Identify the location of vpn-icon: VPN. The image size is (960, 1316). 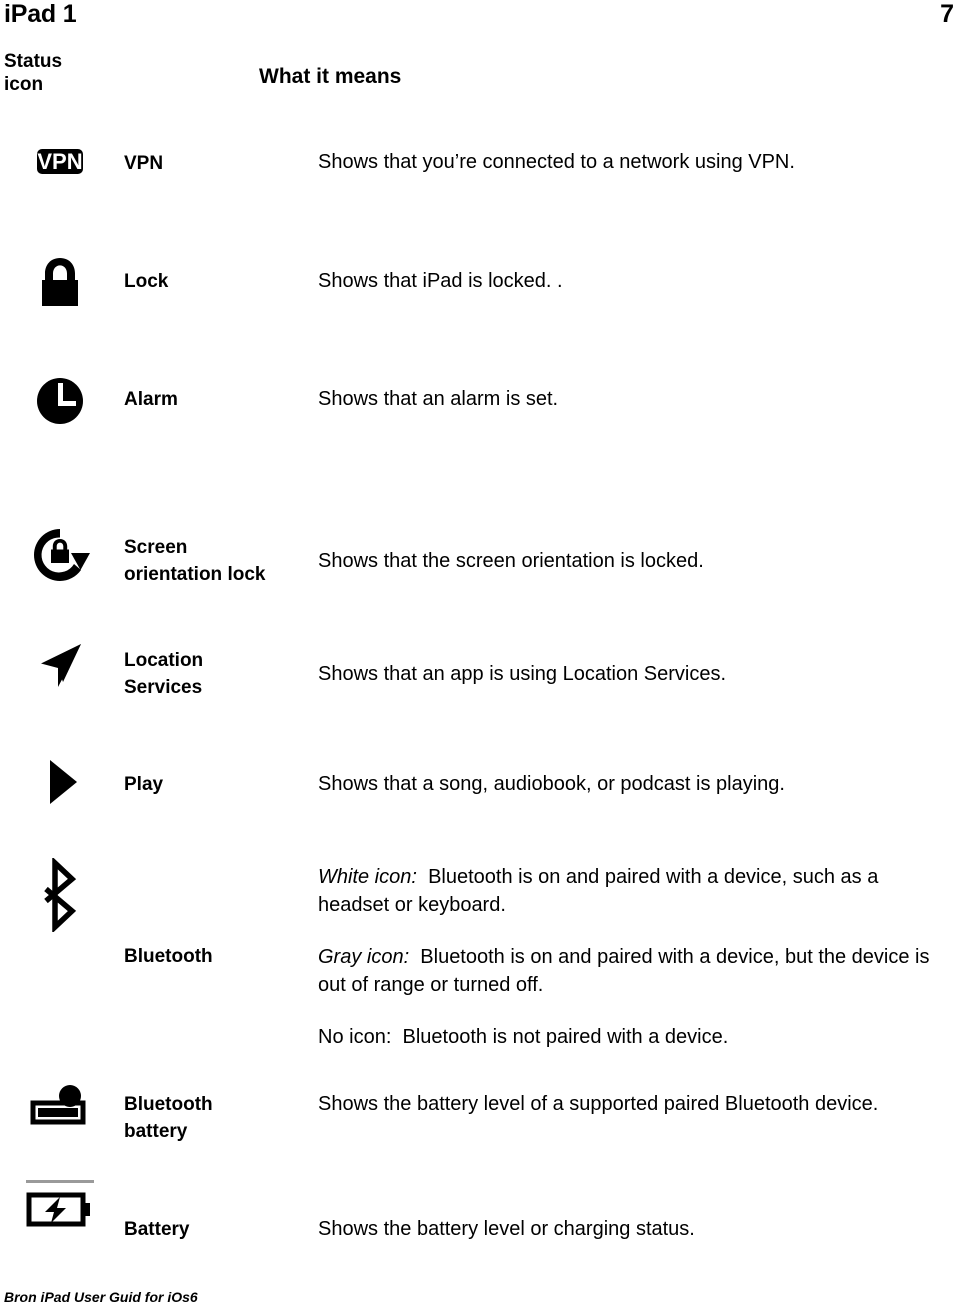
(60, 162).